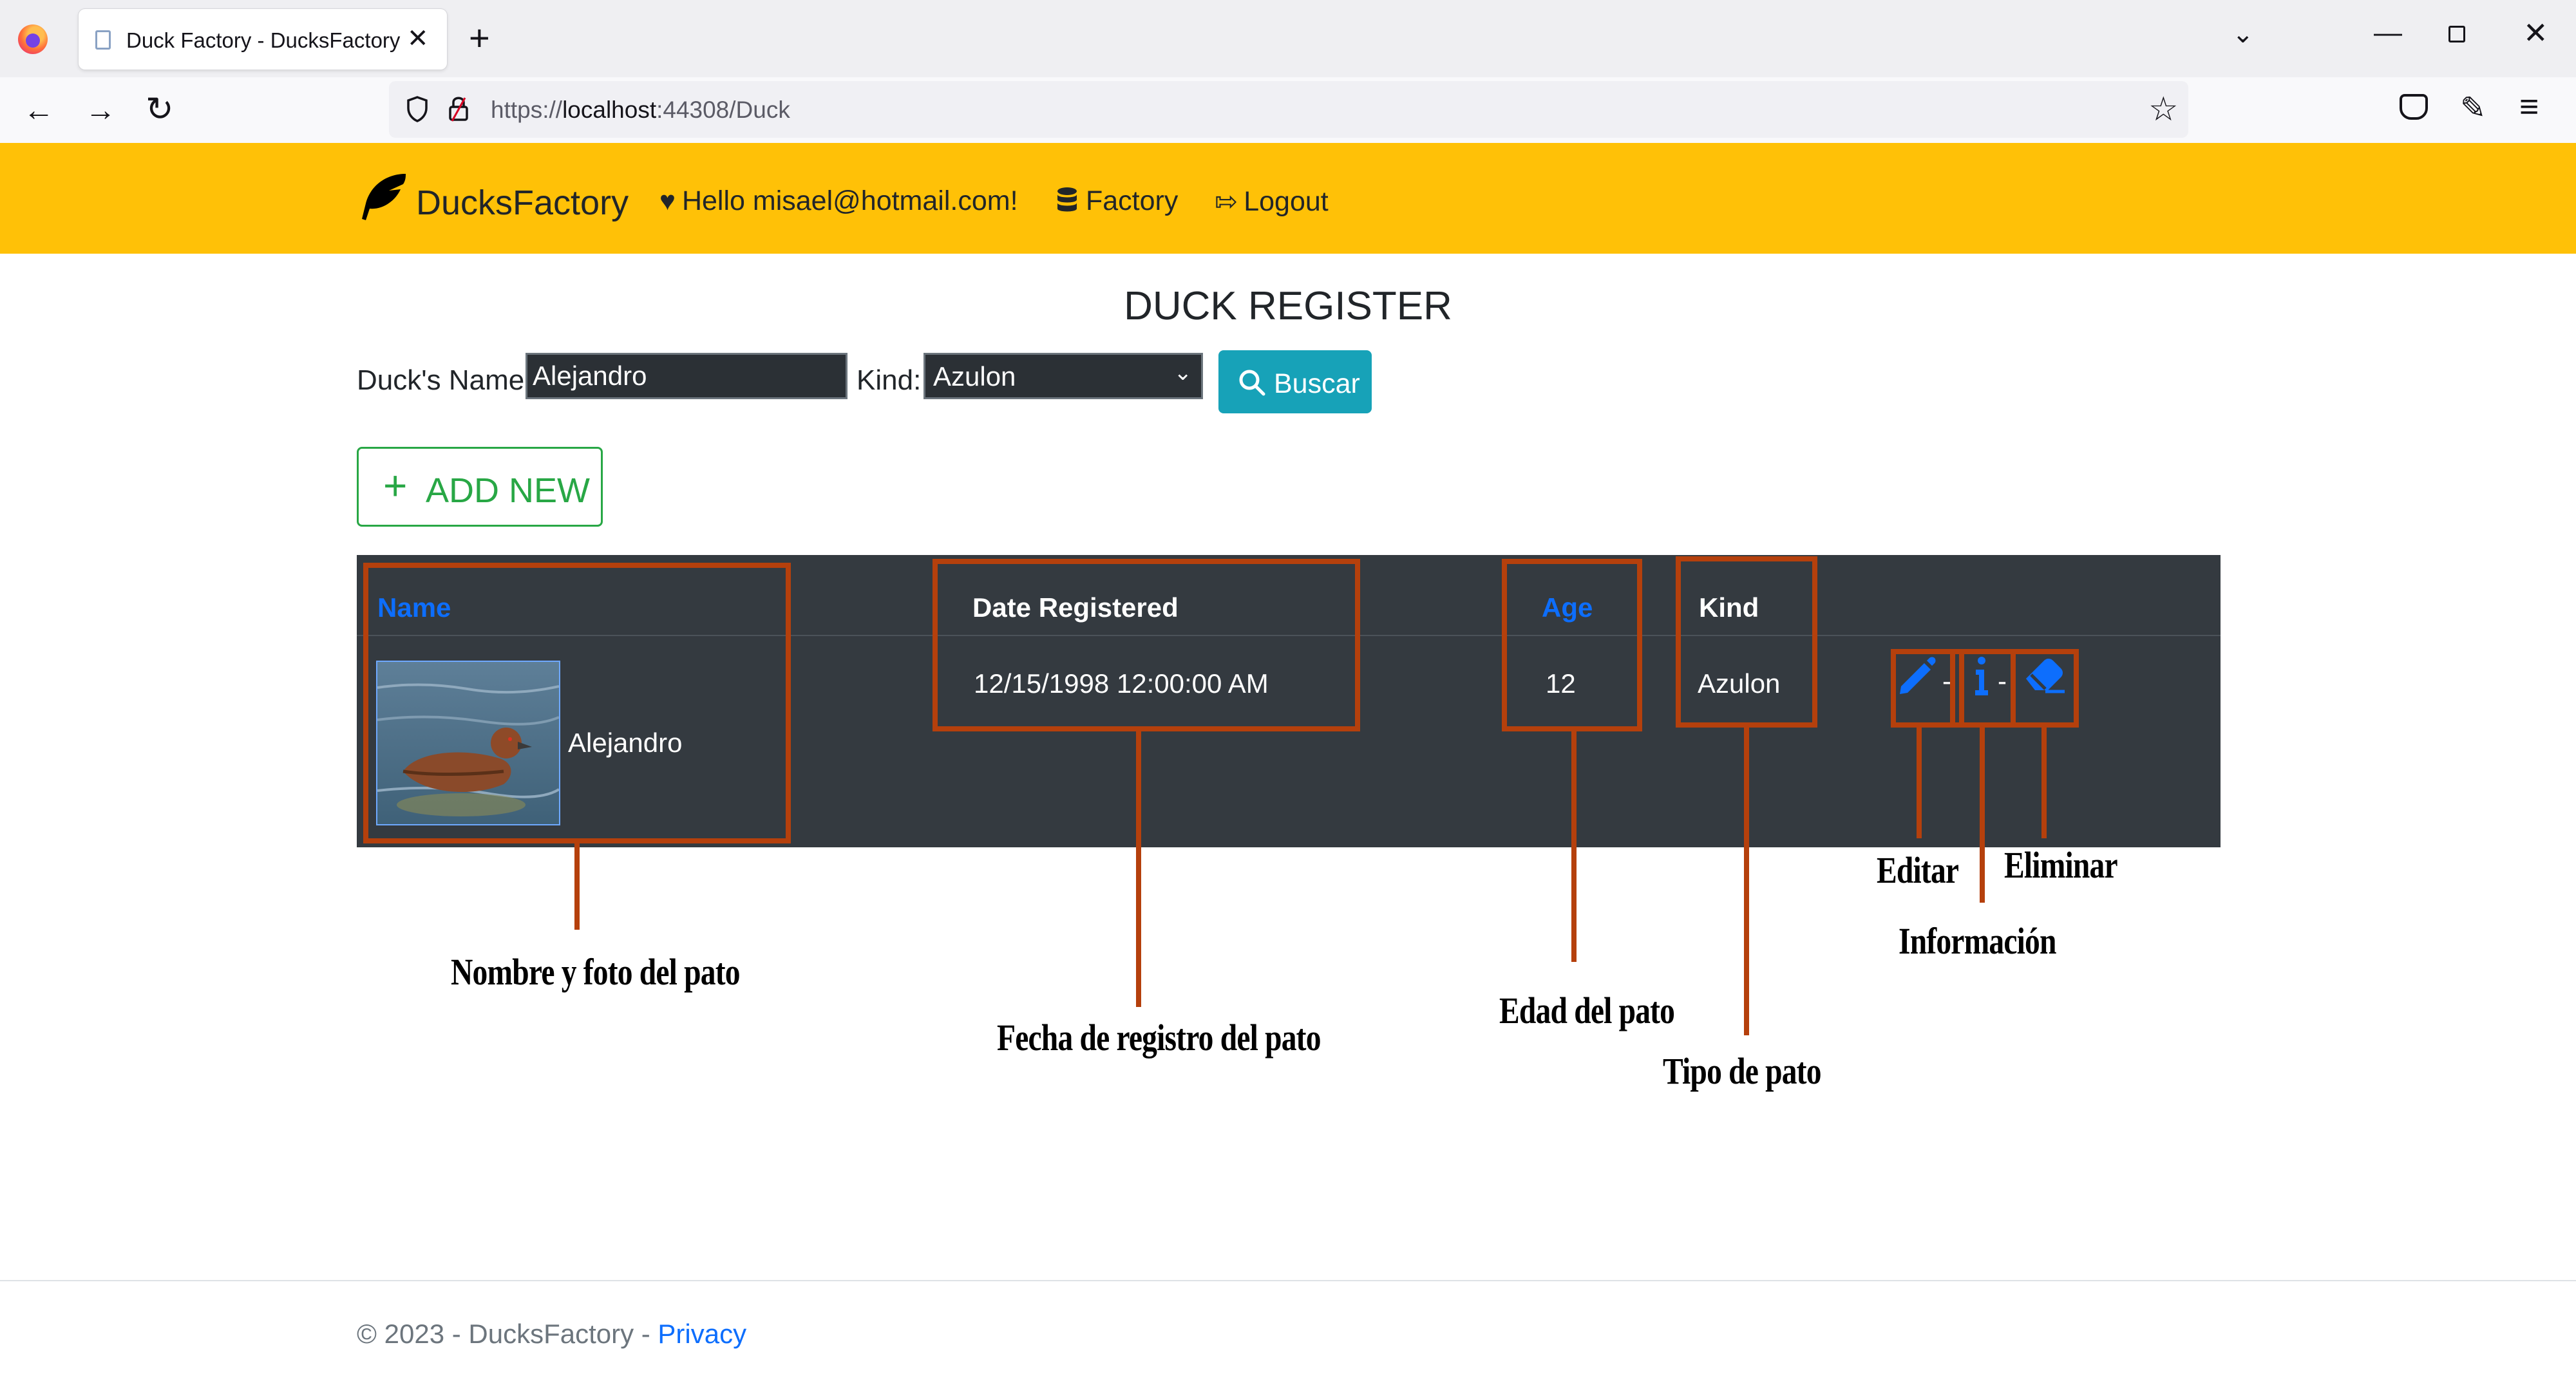  Describe the element at coordinates (418, 38) in the screenshot. I see `close-icon: ✕` at that location.